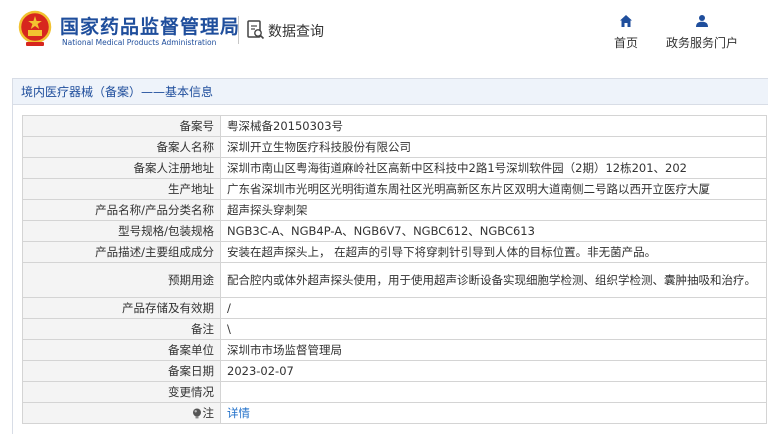 This screenshot has height=434, width=768. I want to click on field-label: 备案人名称, so click(121, 147).